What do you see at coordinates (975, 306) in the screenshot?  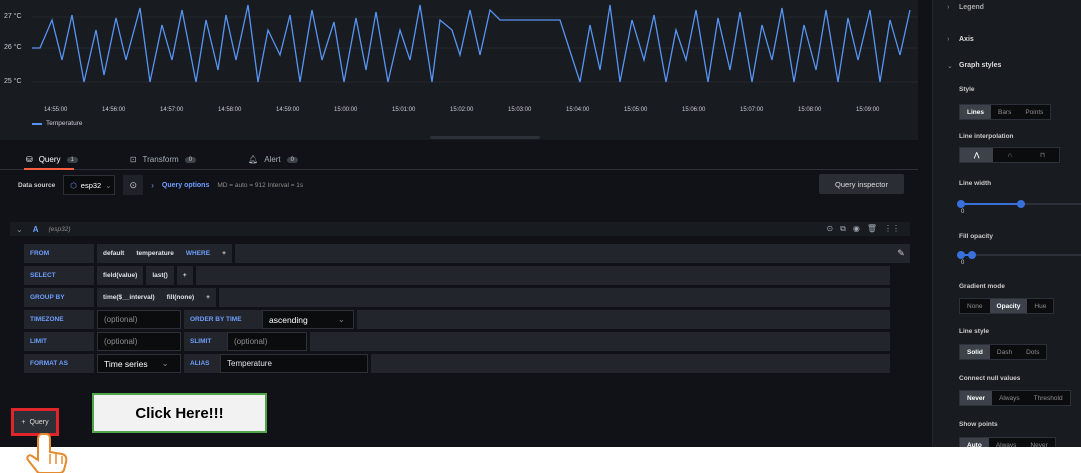 I see `gradient-option-none: None` at bounding box center [975, 306].